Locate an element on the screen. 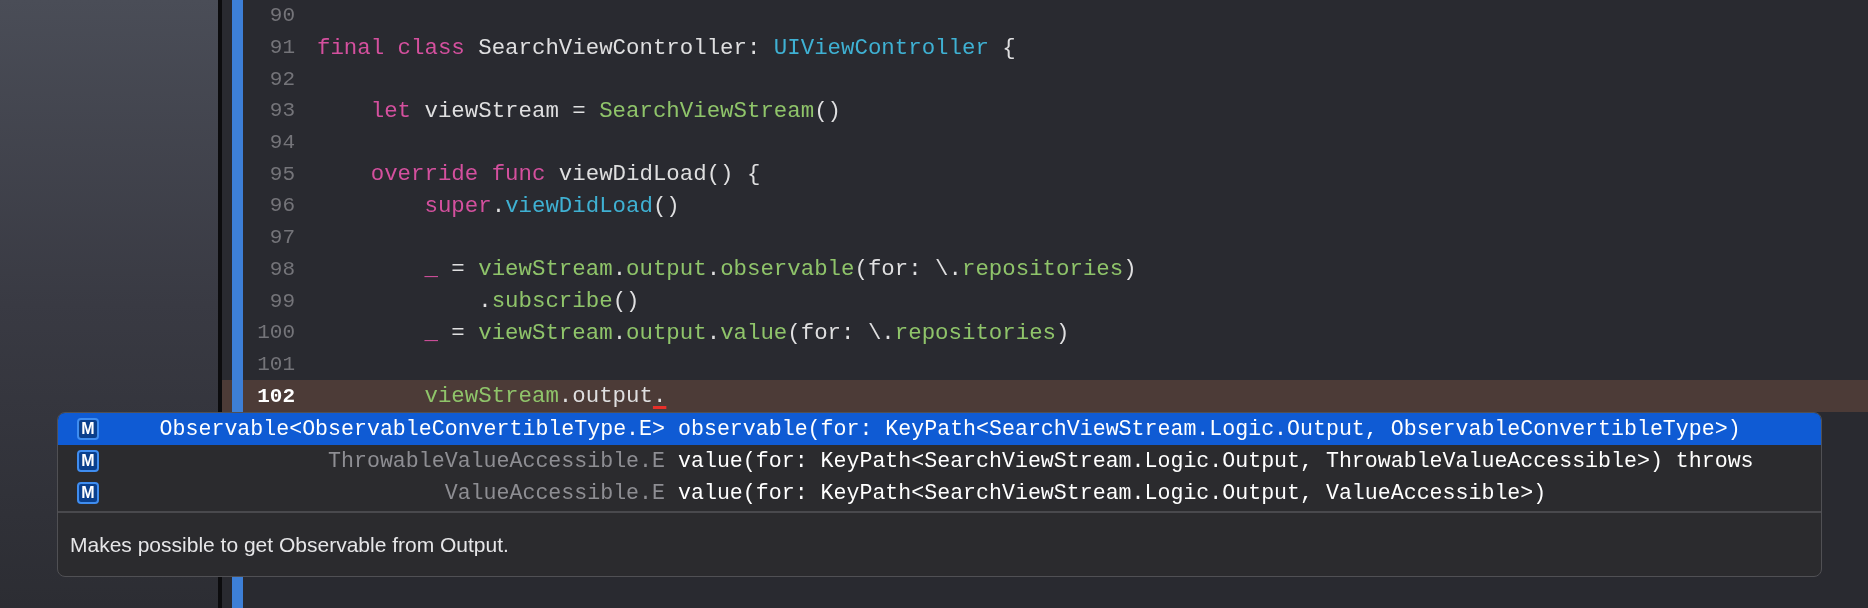 This screenshot has width=1868, height=608. line-number: 97 is located at coordinates (281, 238).